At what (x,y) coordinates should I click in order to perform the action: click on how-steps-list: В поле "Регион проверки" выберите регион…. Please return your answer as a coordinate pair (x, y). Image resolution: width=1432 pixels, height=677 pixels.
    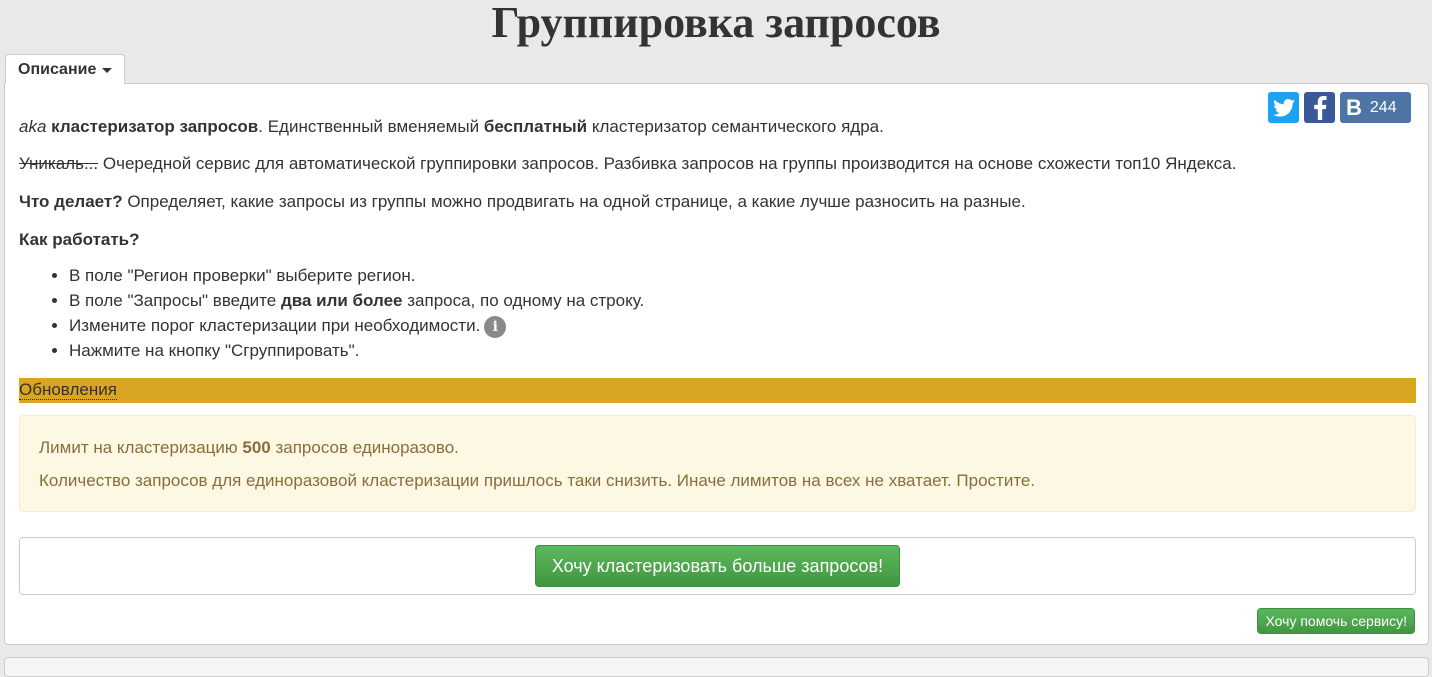
    Looking at the image, I should click on (331, 313).